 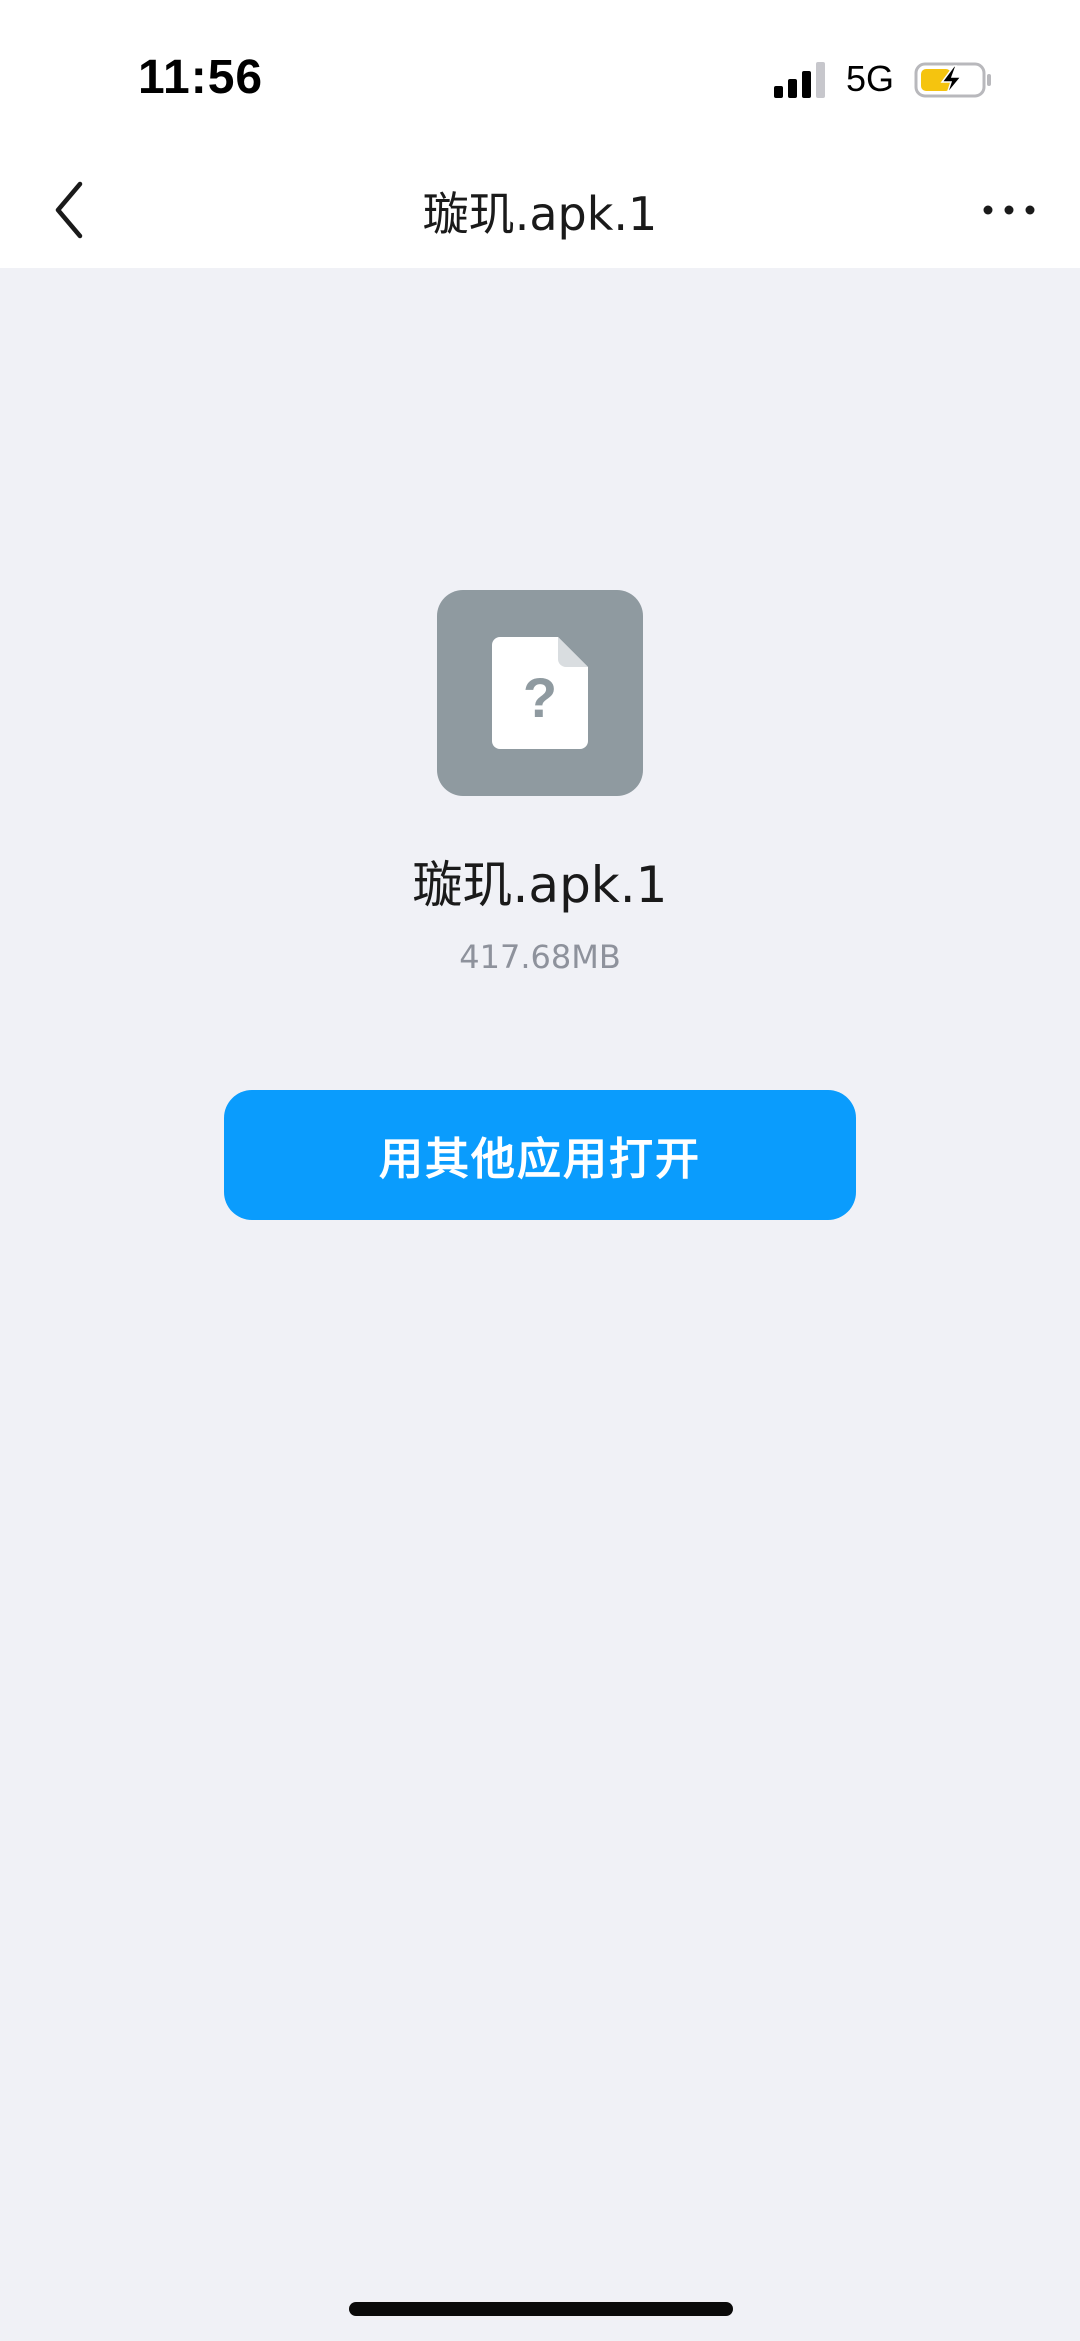 What do you see at coordinates (540, 957) in the screenshot?
I see `file-size: 417.68MB` at bounding box center [540, 957].